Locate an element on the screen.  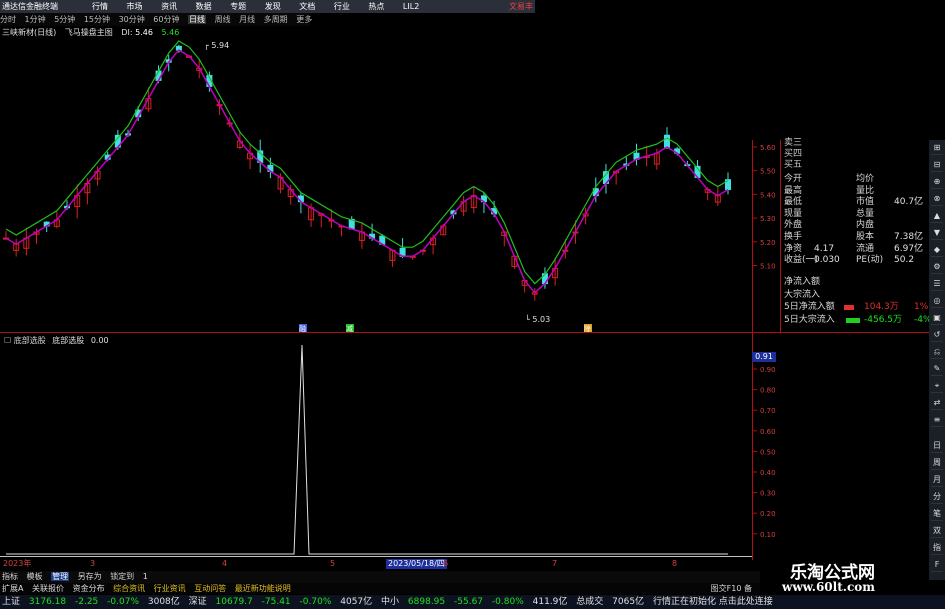
bid-level-label: 买四 is located at coordinates (793, 154).